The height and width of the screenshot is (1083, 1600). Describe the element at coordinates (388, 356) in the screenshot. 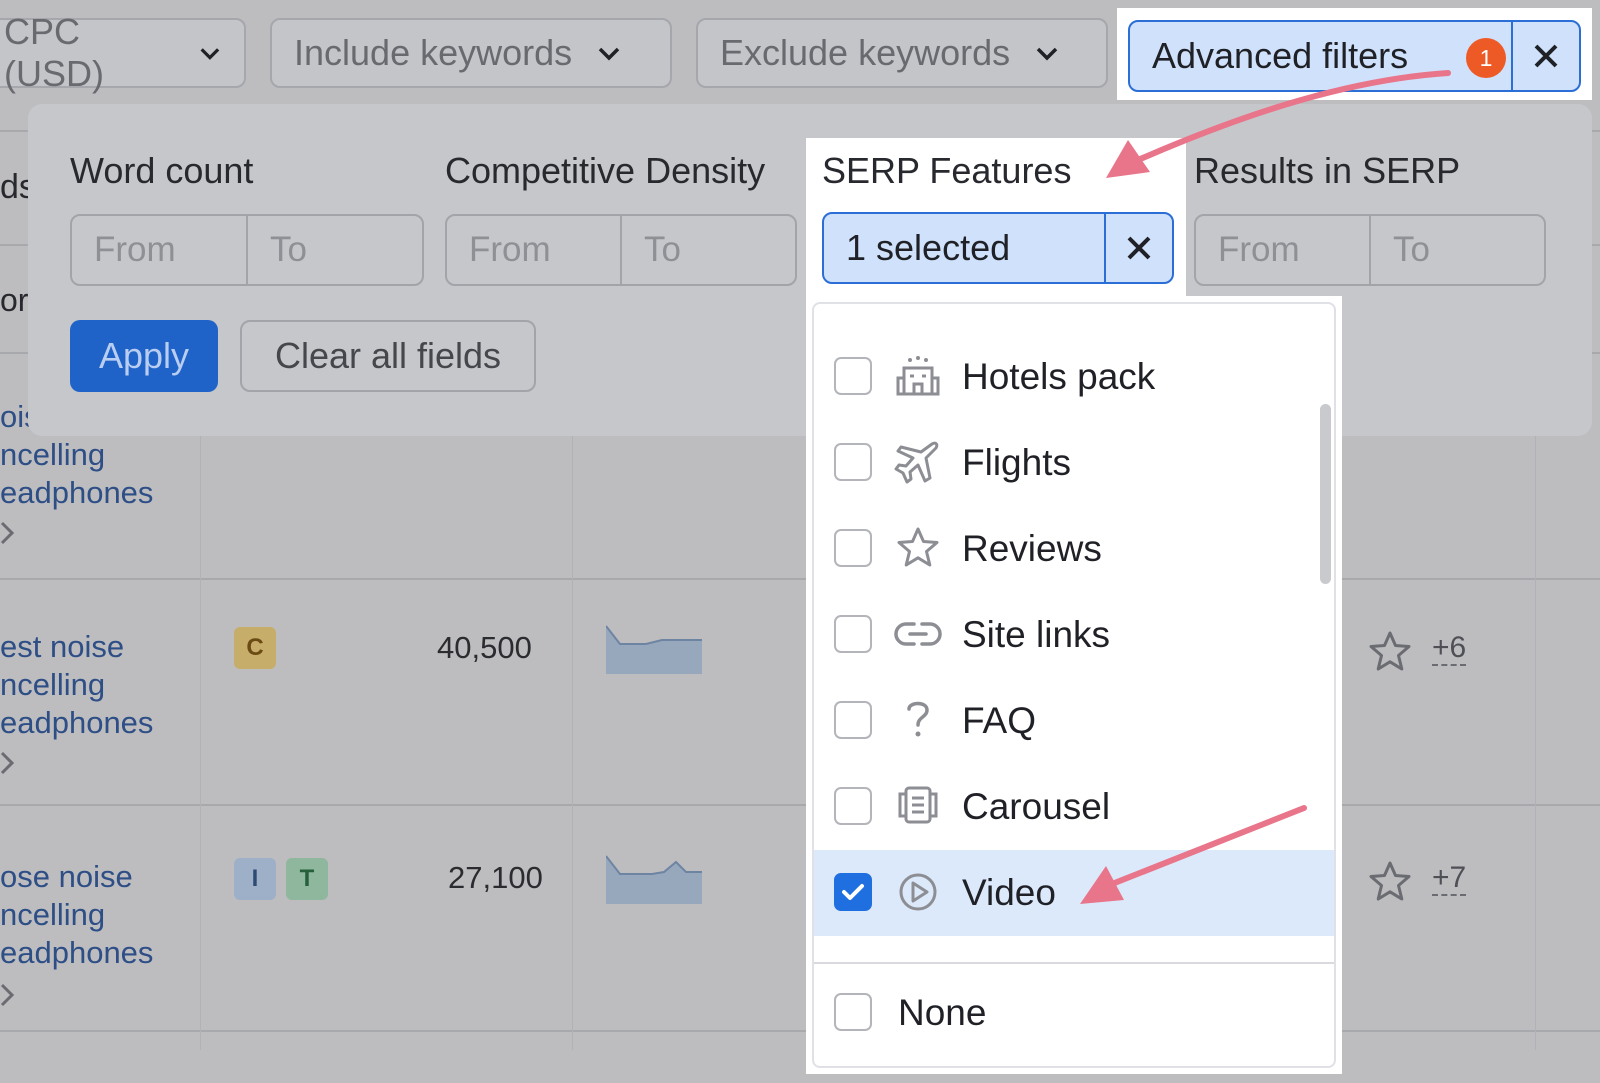

I see `clear-all-fields-button: Clear all fields` at that location.